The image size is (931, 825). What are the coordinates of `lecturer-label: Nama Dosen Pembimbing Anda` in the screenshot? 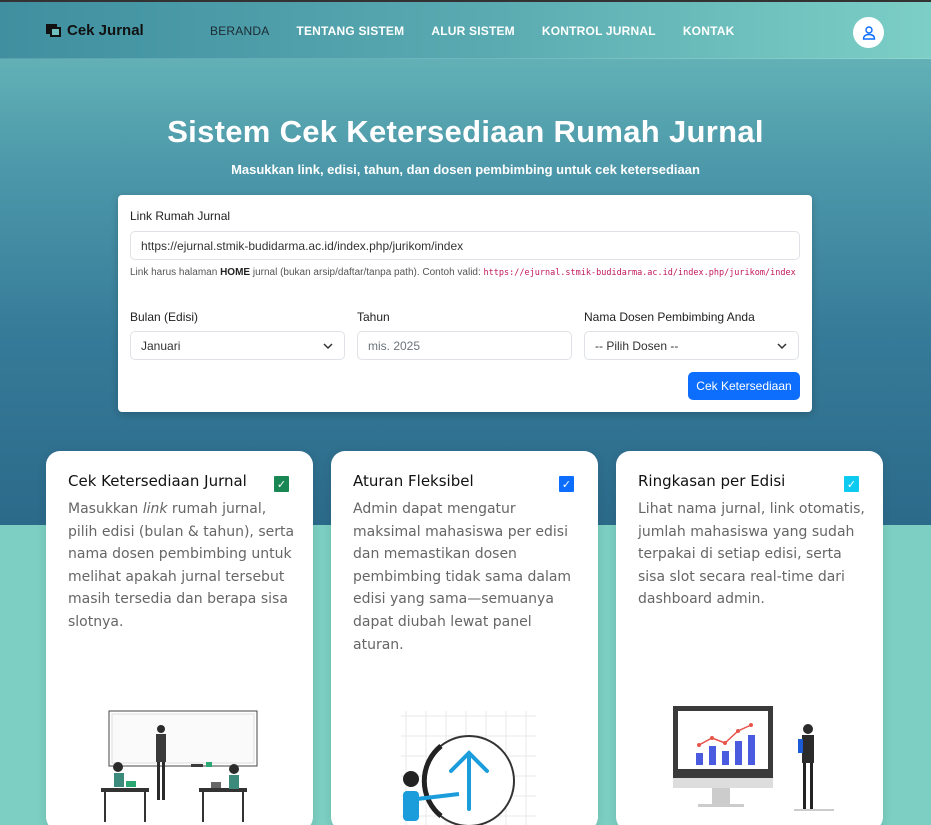 It's located at (669, 317).